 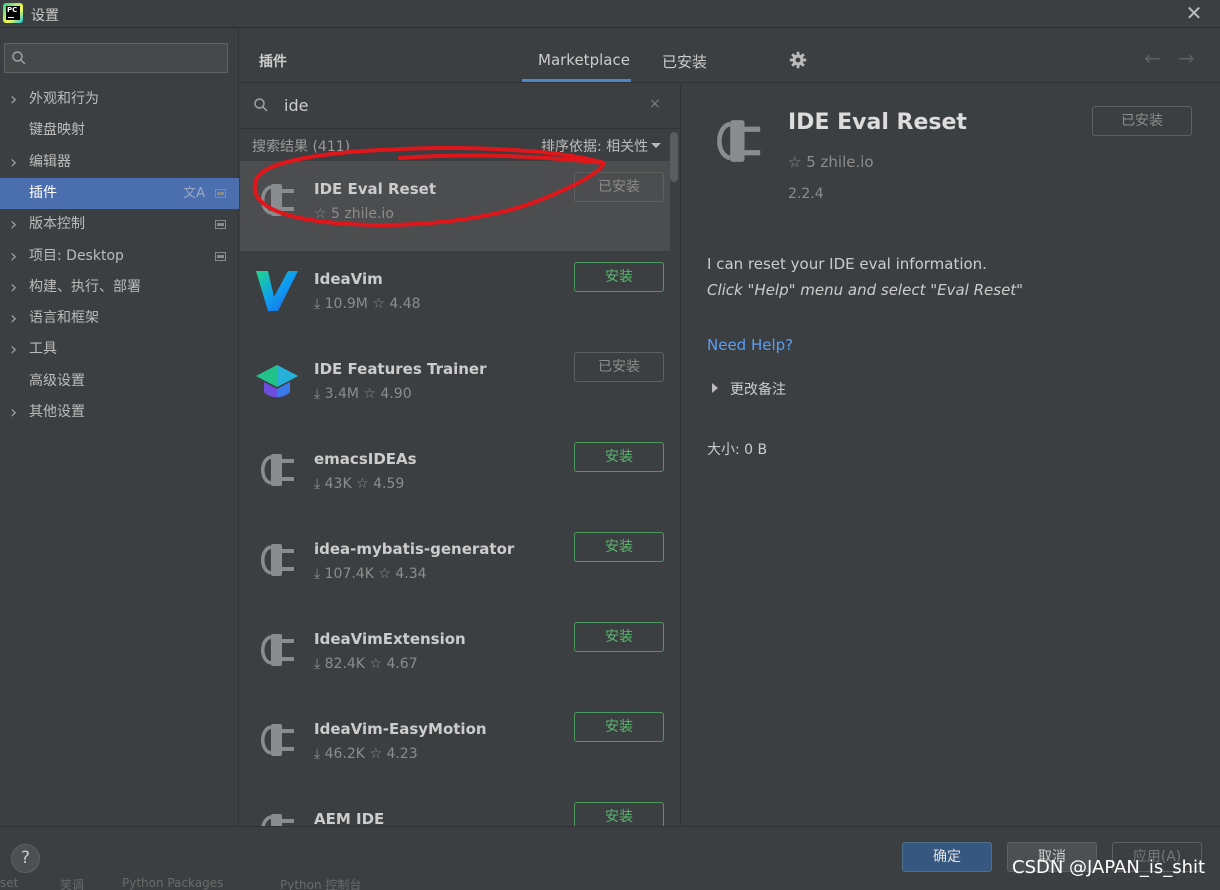 I want to click on page-title: 插件, so click(x=273, y=62).